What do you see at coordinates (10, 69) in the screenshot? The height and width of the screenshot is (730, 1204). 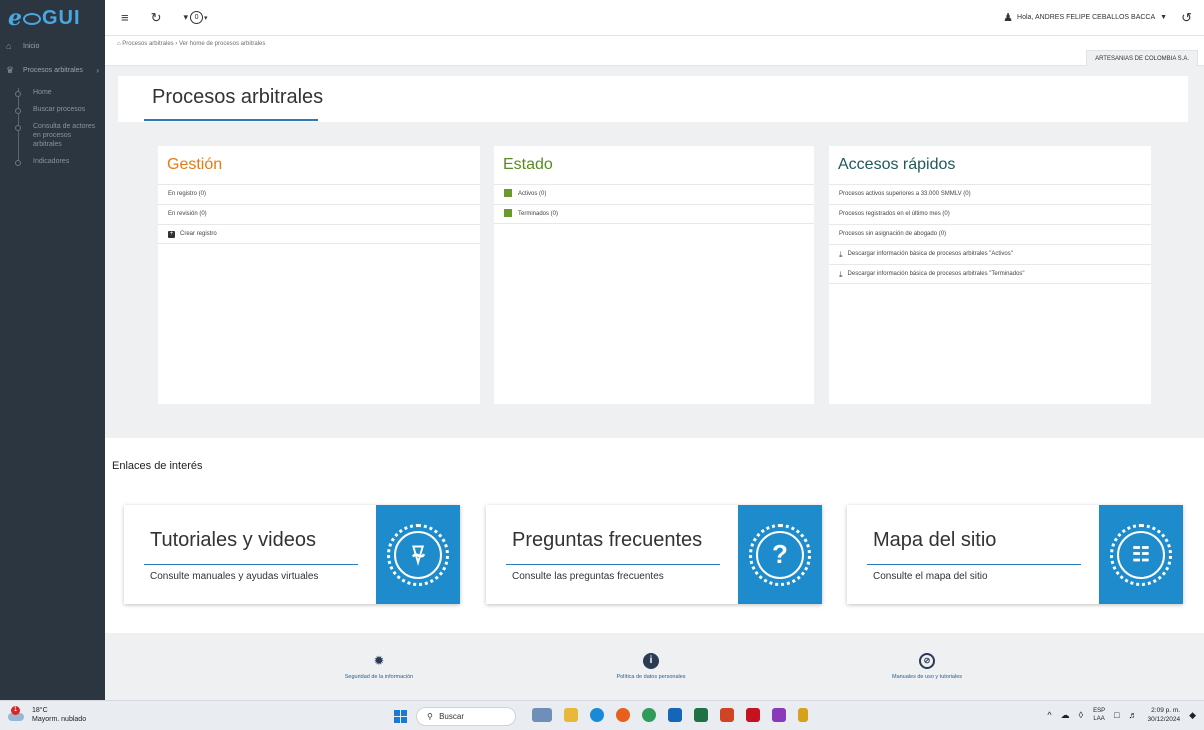 I see `users-icon: ♛` at bounding box center [10, 69].